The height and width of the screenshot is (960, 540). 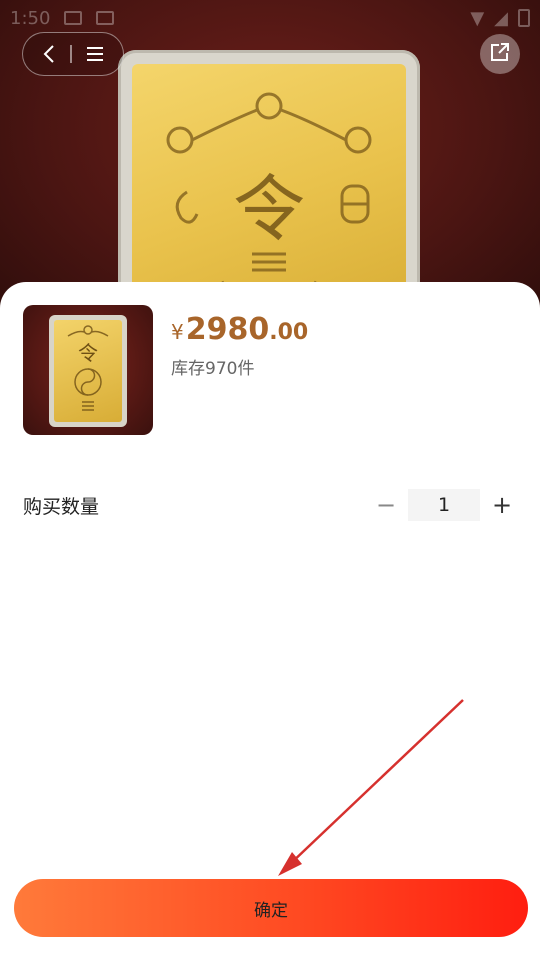 I want to click on quantity-input: 1, so click(x=444, y=505).